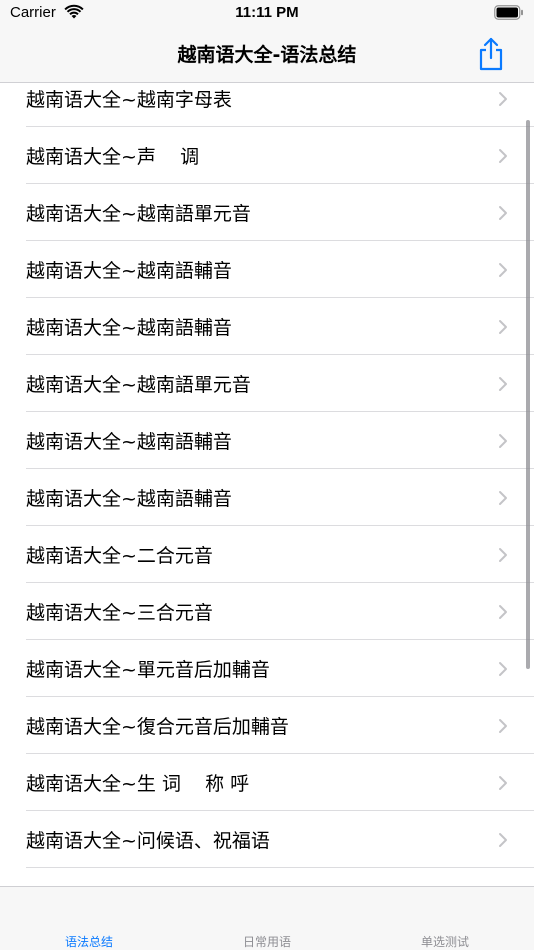 The width and height of the screenshot is (534, 950). What do you see at coordinates (491, 54) in the screenshot?
I see `share-icon` at bounding box center [491, 54].